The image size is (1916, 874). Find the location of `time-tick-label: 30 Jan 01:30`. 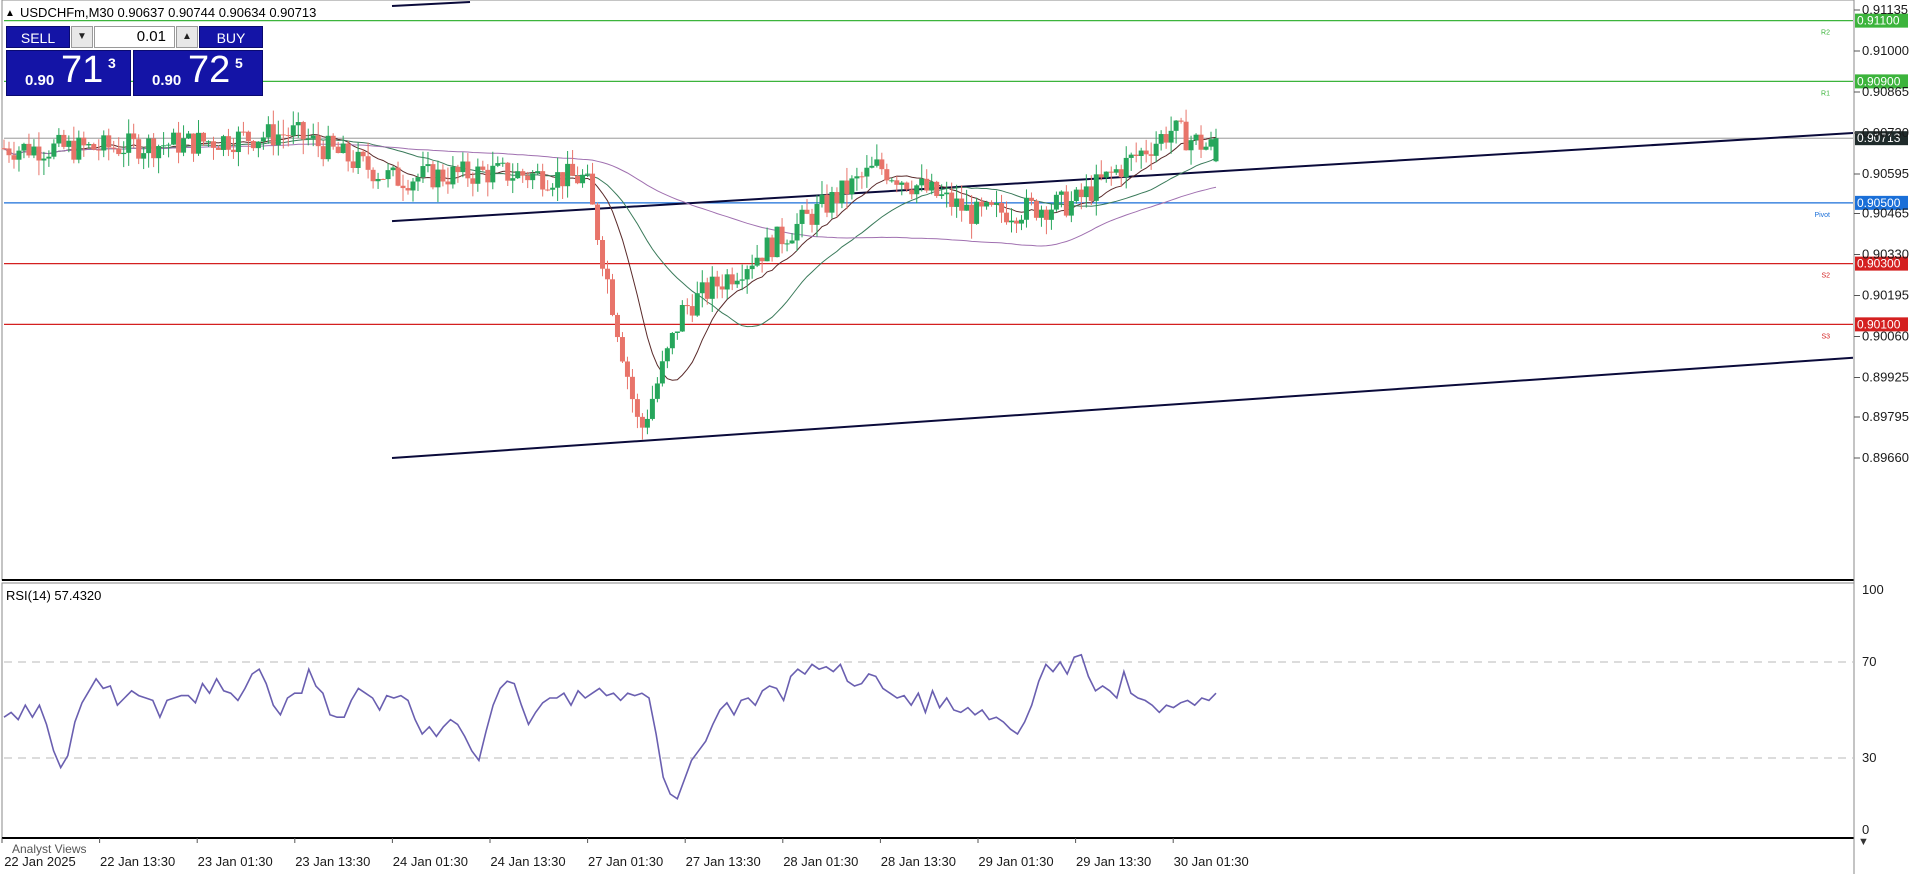

time-tick-label: 30 Jan 01:30 is located at coordinates (1211, 861).